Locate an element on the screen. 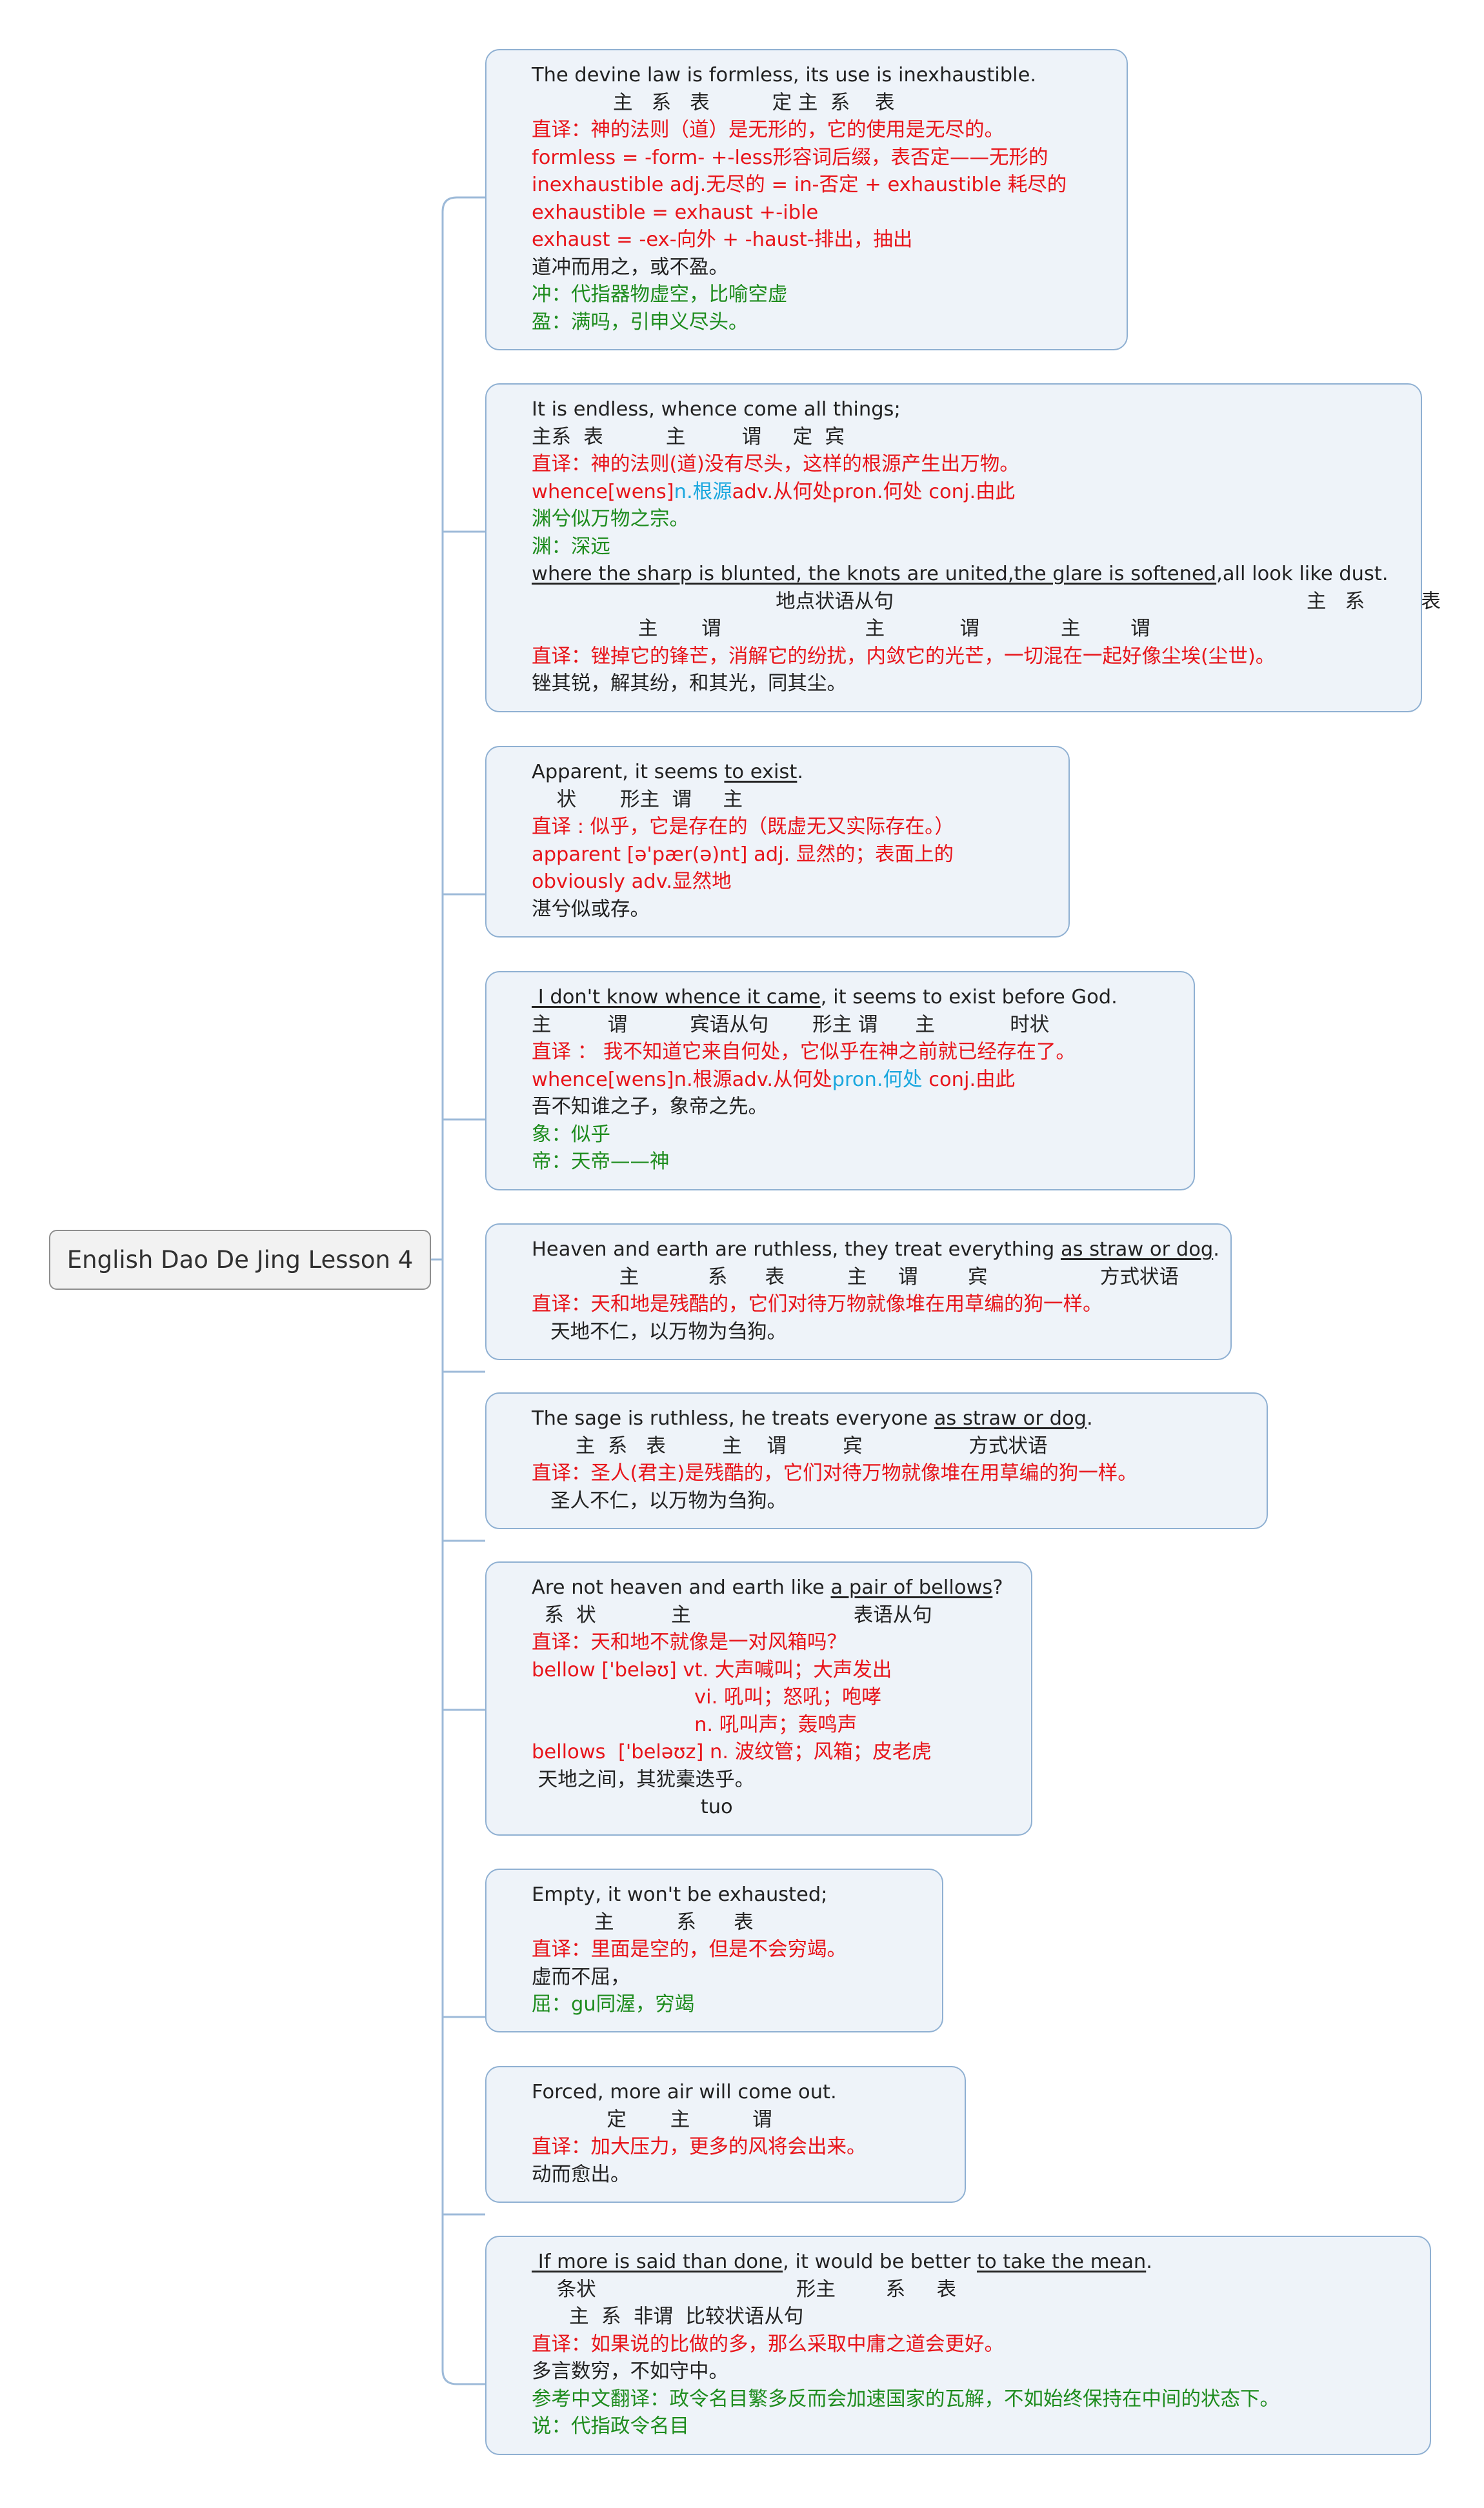 This screenshot has width=1484, height=2508. text-line: 虚而不屈， is located at coordinates (727, 1978).